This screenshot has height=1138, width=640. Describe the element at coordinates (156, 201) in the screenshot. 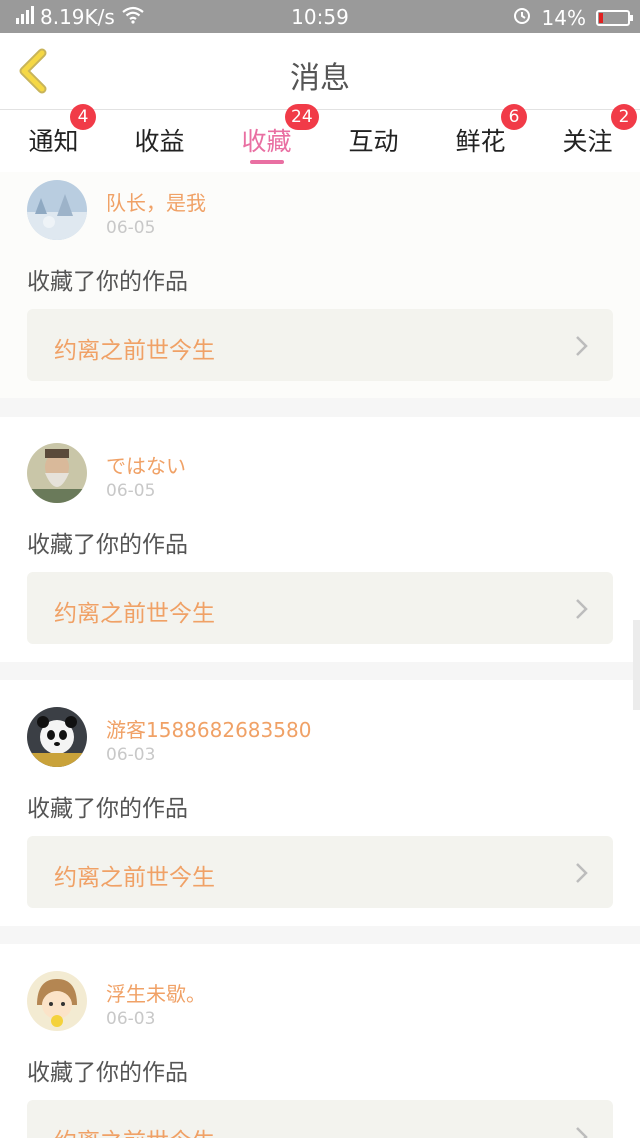

I see `username: 队长，是我` at that location.